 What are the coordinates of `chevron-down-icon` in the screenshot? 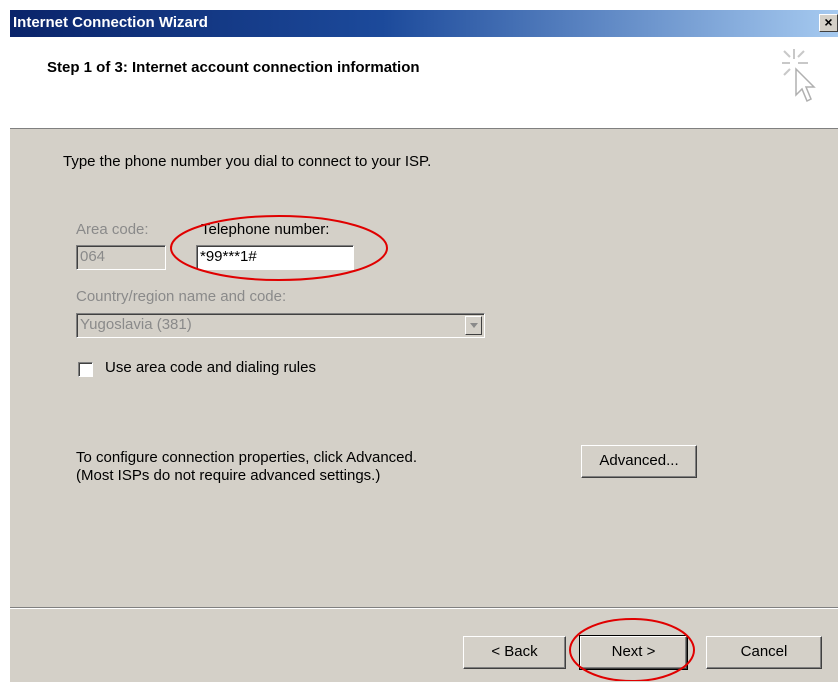 It's located at (474, 325).